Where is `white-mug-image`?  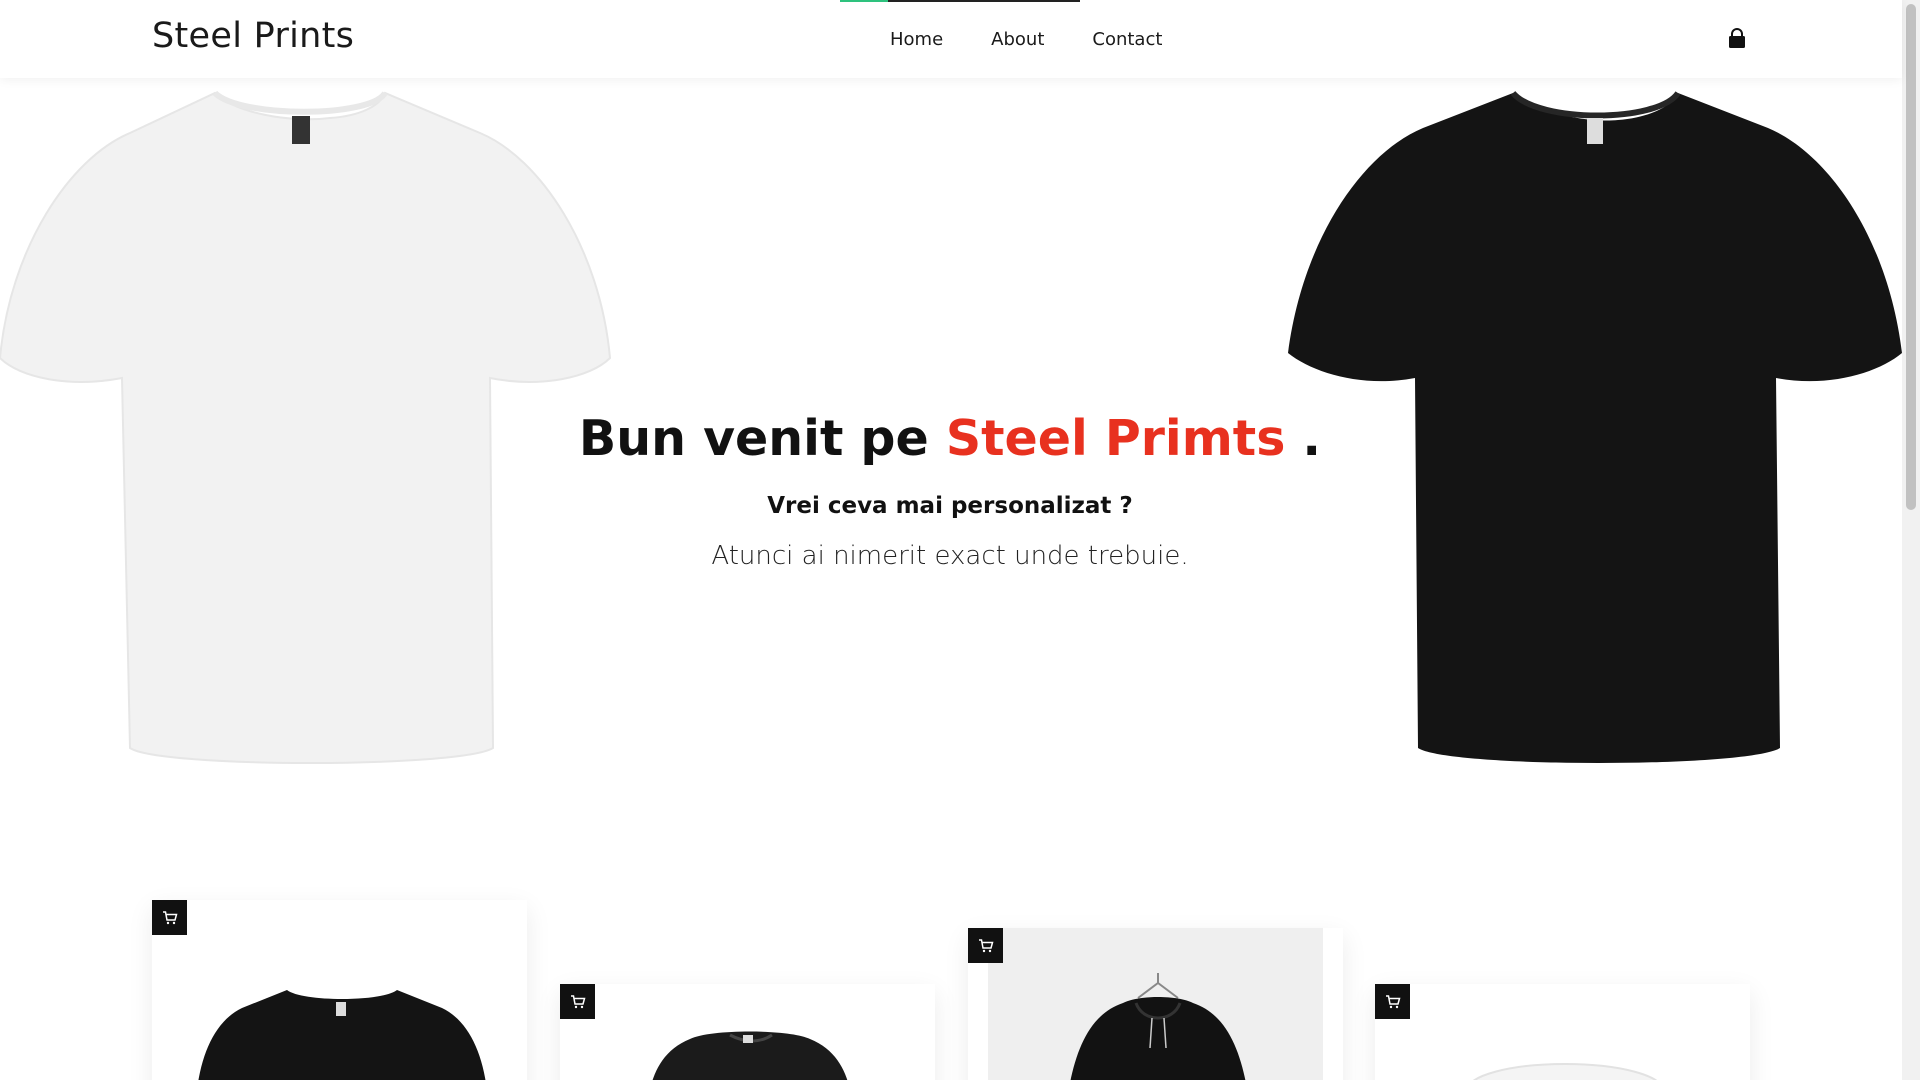 white-mug-image is located at coordinates (1565, 1071).